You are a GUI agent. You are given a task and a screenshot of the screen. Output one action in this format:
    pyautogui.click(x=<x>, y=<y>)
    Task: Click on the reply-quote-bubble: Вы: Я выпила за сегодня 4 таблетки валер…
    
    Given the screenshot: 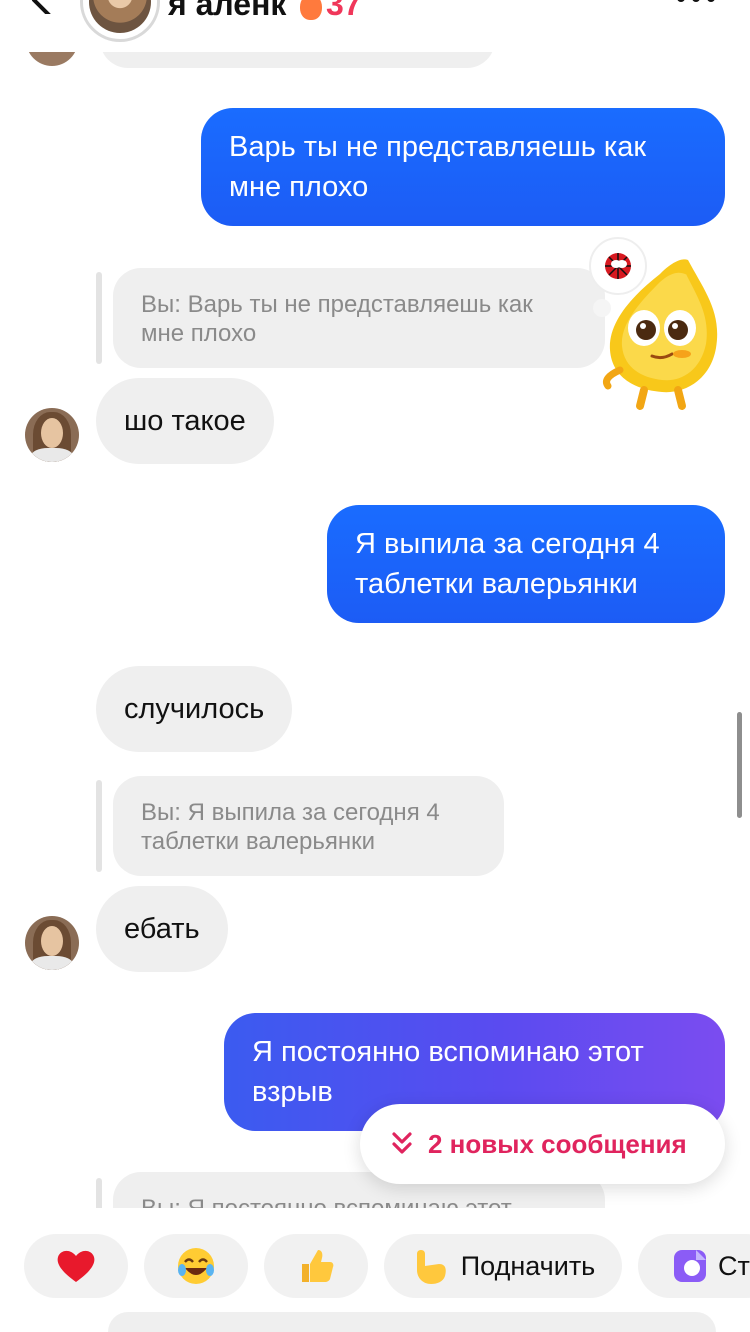 What is the action you would take?
    pyautogui.click(x=308, y=826)
    